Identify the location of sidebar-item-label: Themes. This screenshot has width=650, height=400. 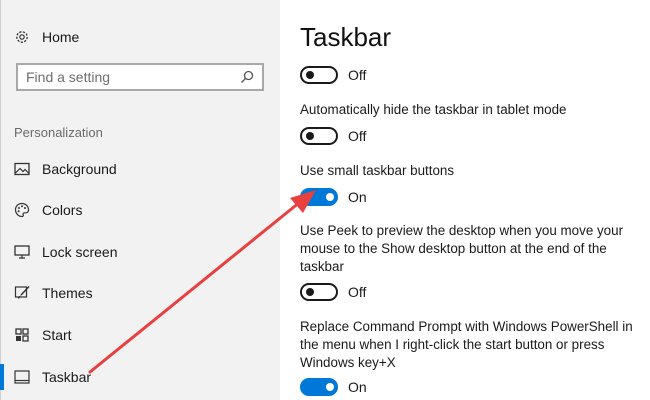
(67, 293).